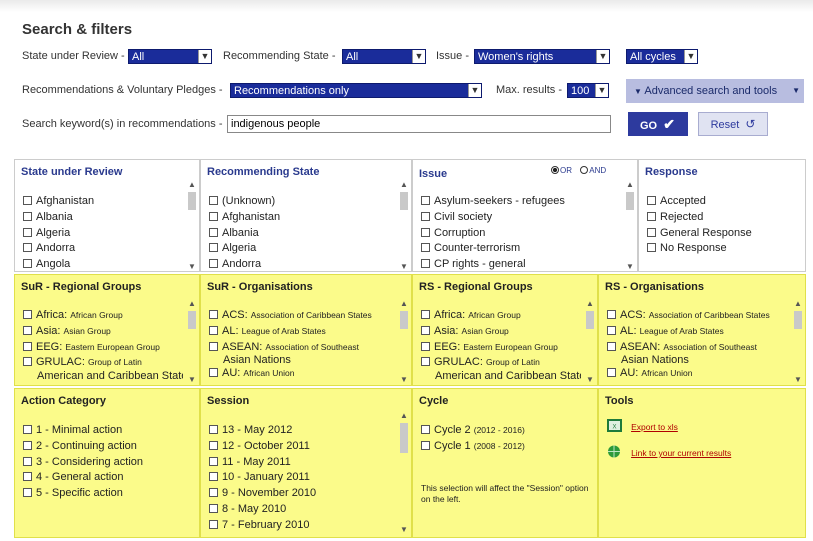  Describe the element at coordinates (103, 363) in the screenshot. I see `list-item: GRULAC: Group of Latin` at that location.